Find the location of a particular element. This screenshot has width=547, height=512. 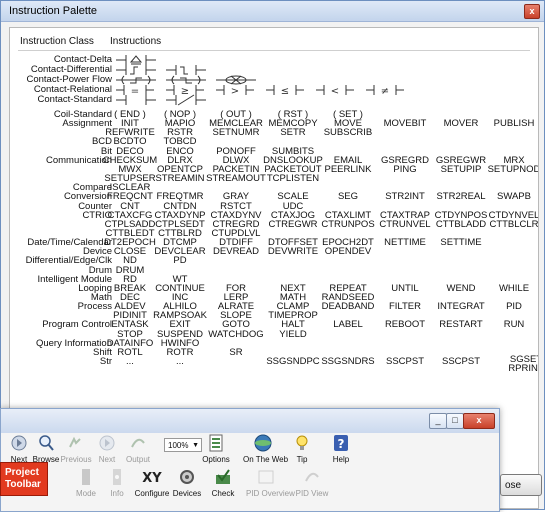

web-icon is located at coordinates (263, 443).